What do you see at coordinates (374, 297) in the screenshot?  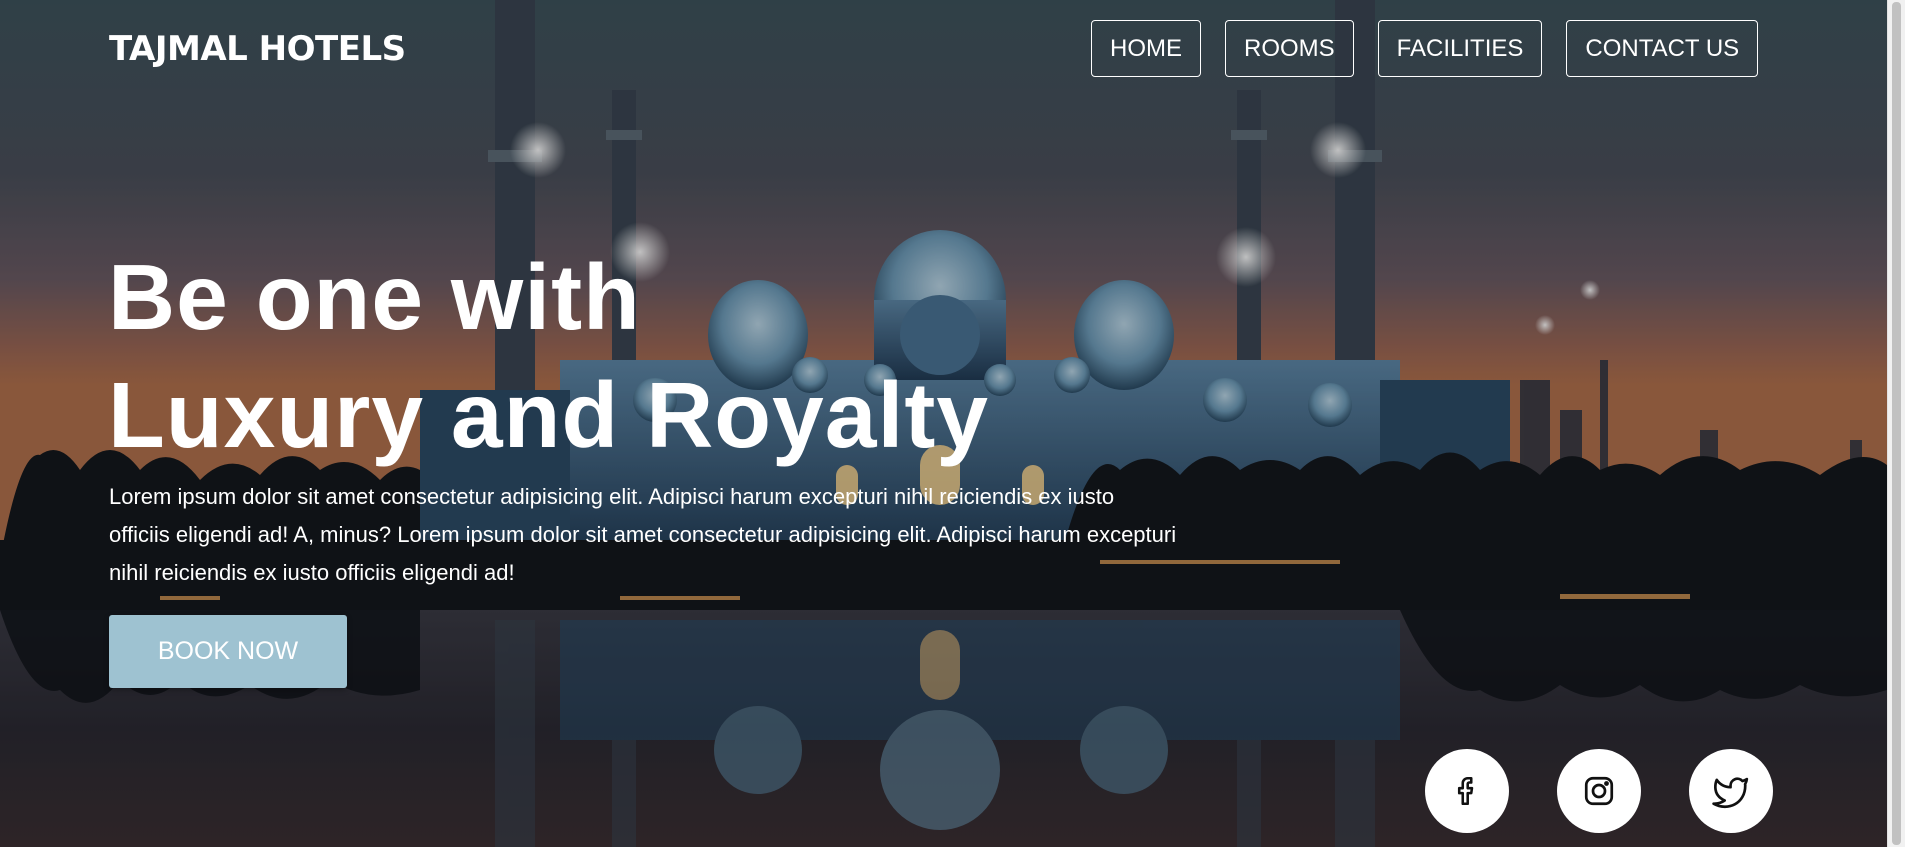 I see `hero-headline-line-1: Be one with` at bounding box center [374, 297].